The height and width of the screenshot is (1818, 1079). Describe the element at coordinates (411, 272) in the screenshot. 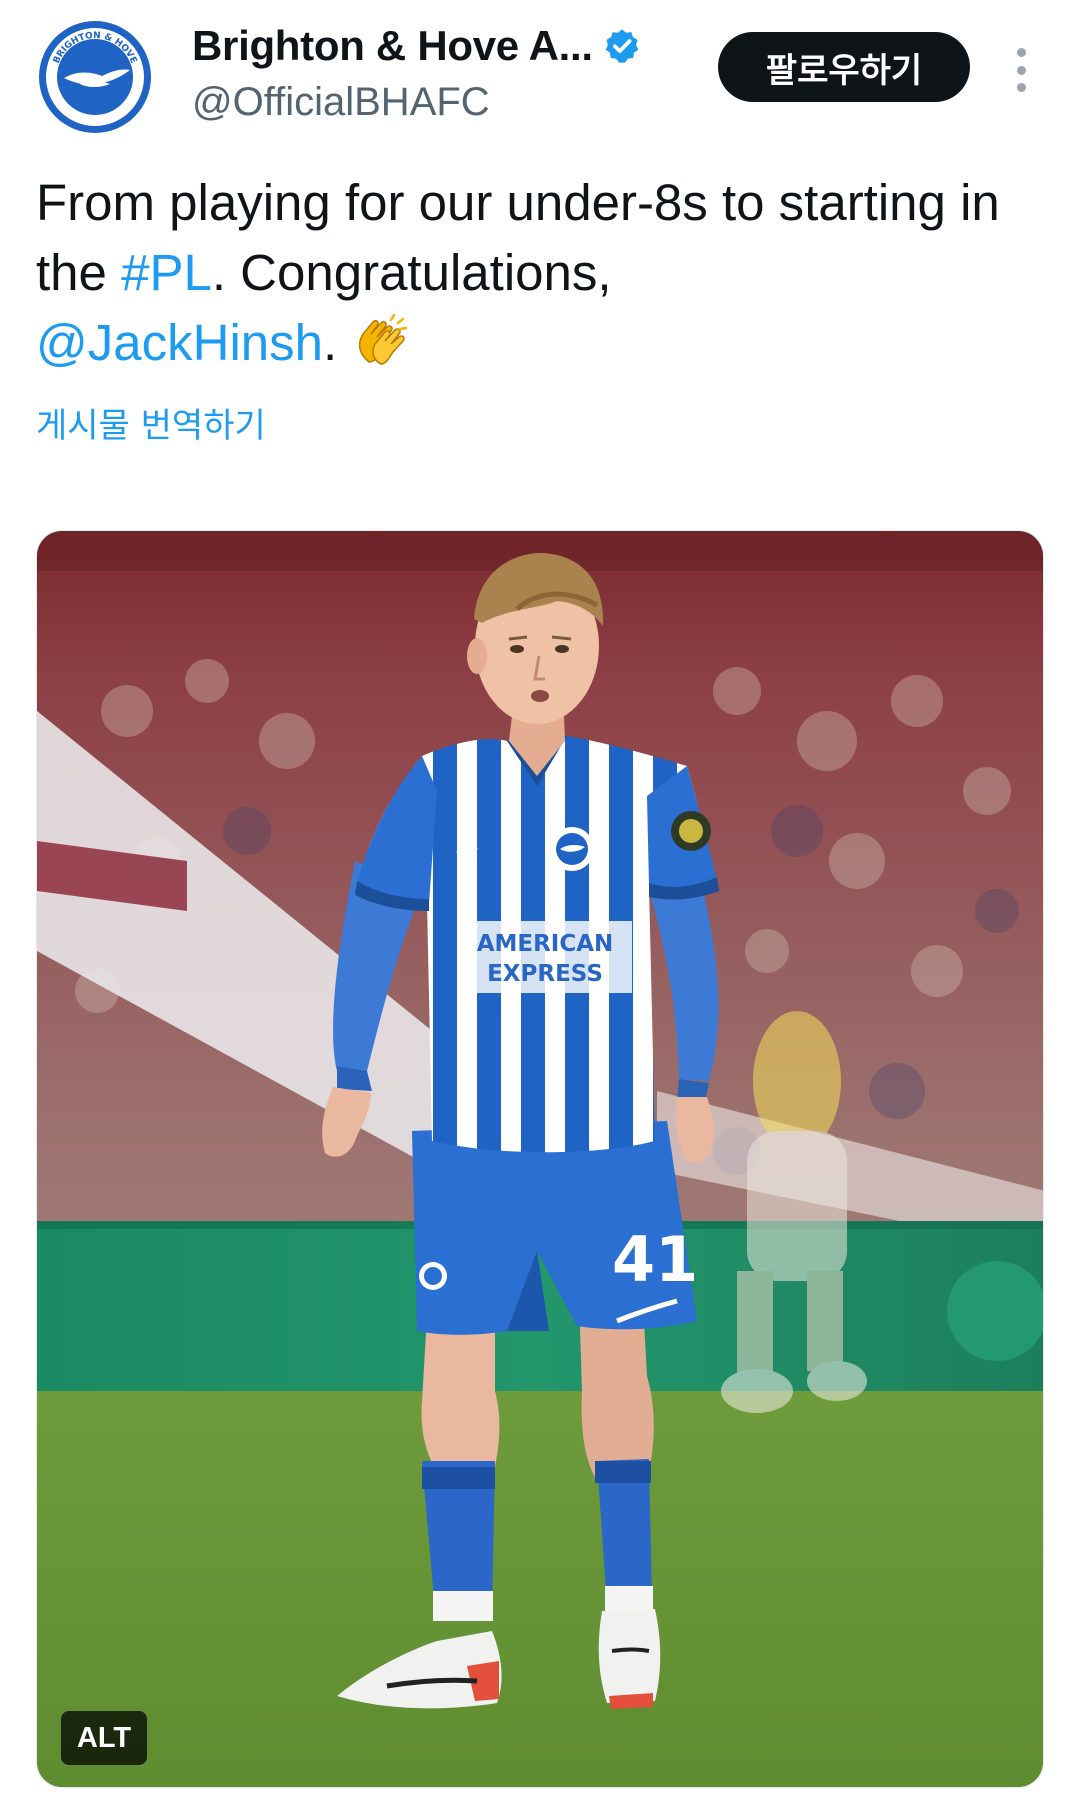

I see `tweet-text-part: . Congratulations,` at that location.